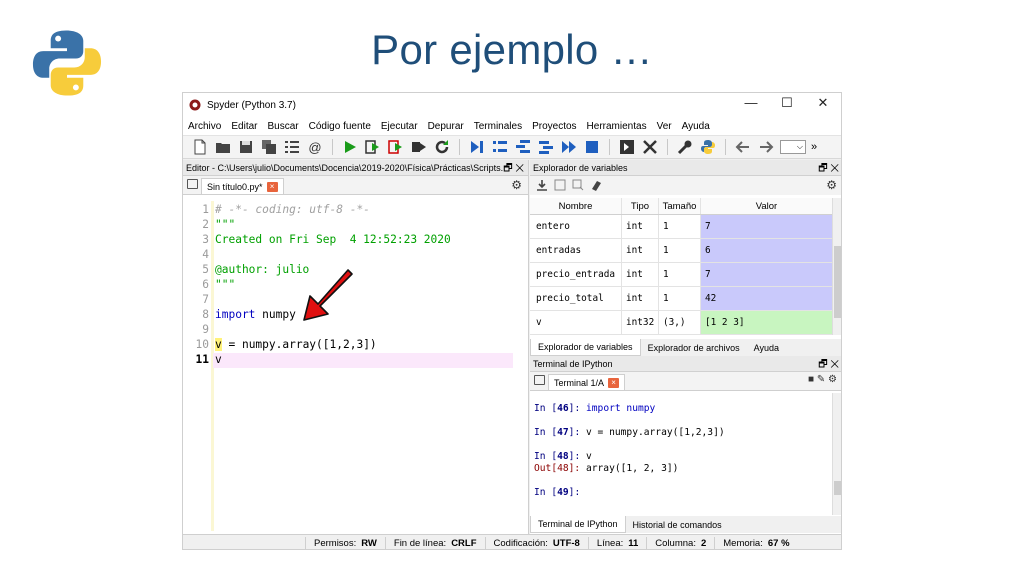 The height and width of the screenshot is (576, 1024). Describe the element at coordinates (578, 185) in the screenshot. I see `save-data-as-icon` at that location.